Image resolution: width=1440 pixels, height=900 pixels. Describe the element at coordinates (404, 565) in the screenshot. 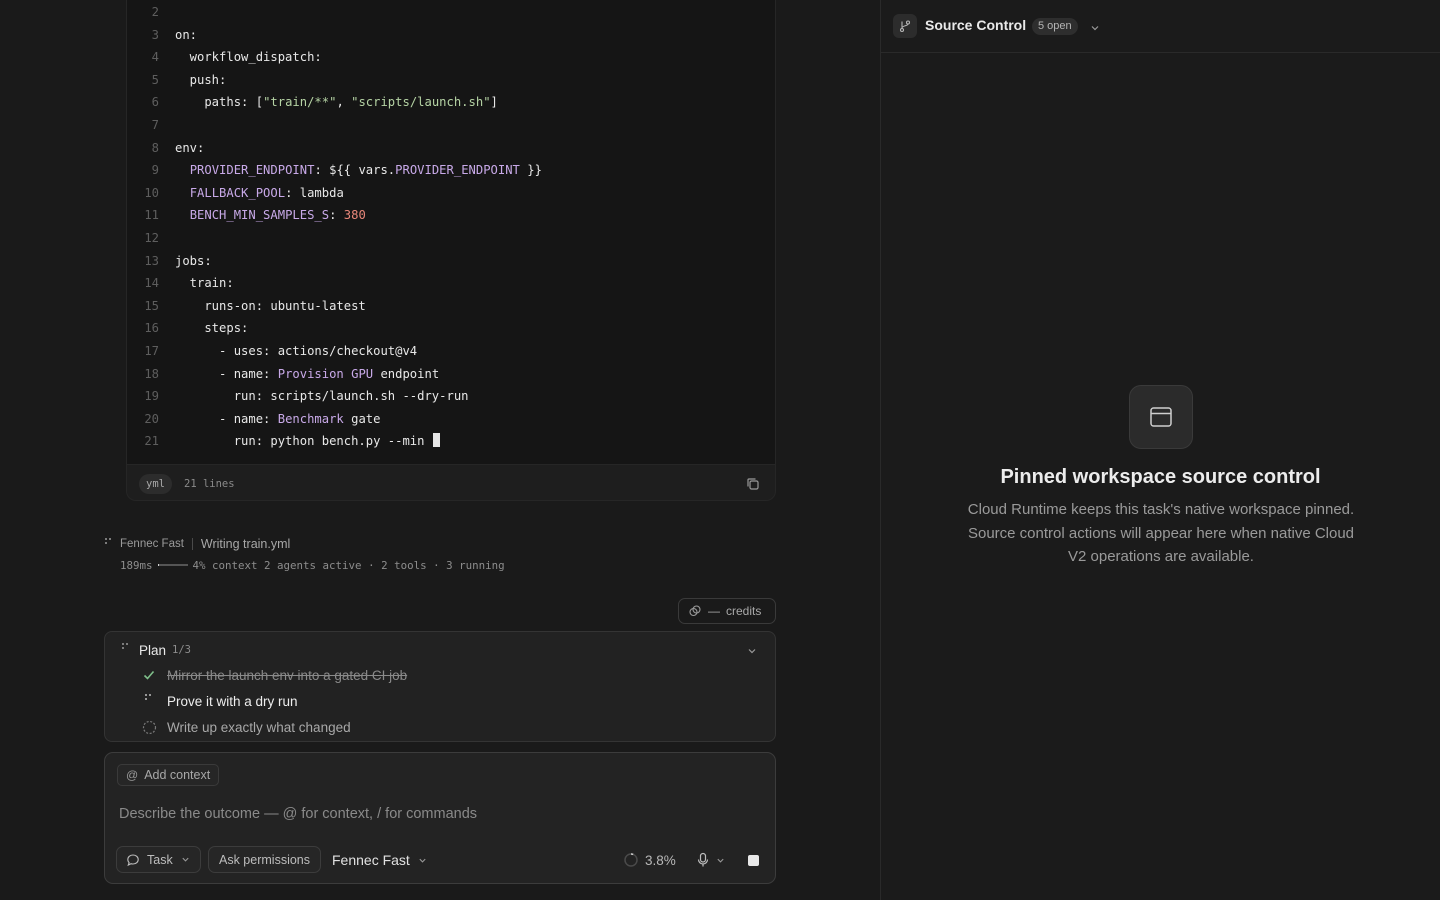

I see `tools-count: 2 tools` at that location.